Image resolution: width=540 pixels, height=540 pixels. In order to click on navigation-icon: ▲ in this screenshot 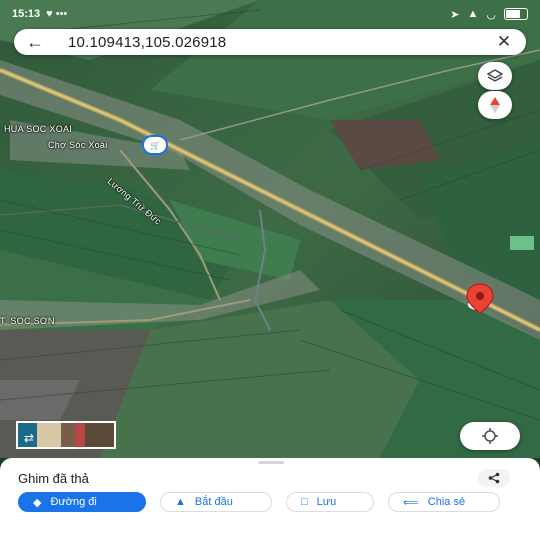, I will do `click(180, 502)`.